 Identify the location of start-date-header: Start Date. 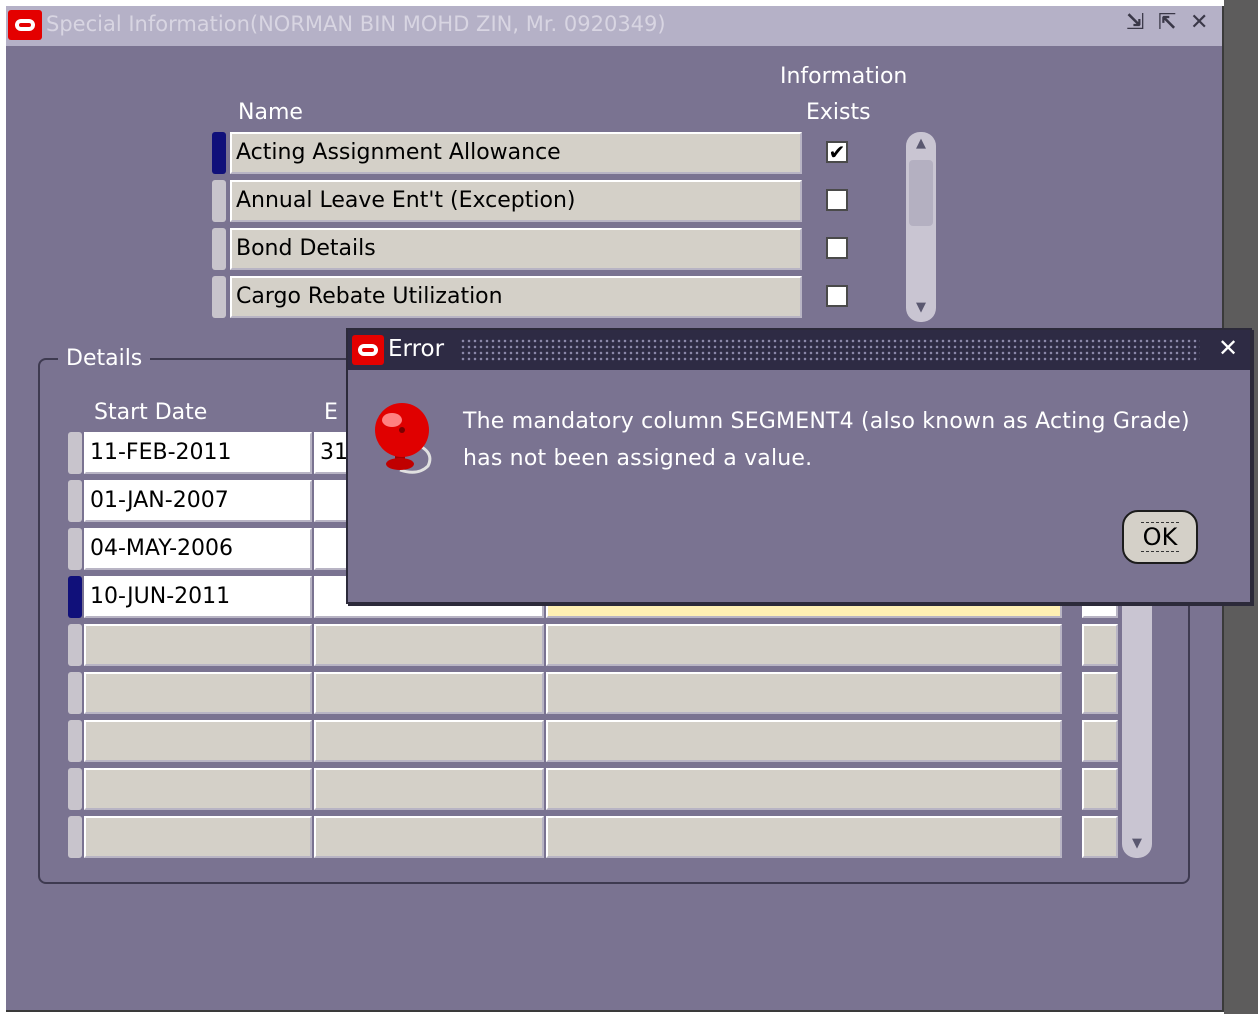
(151, 412).